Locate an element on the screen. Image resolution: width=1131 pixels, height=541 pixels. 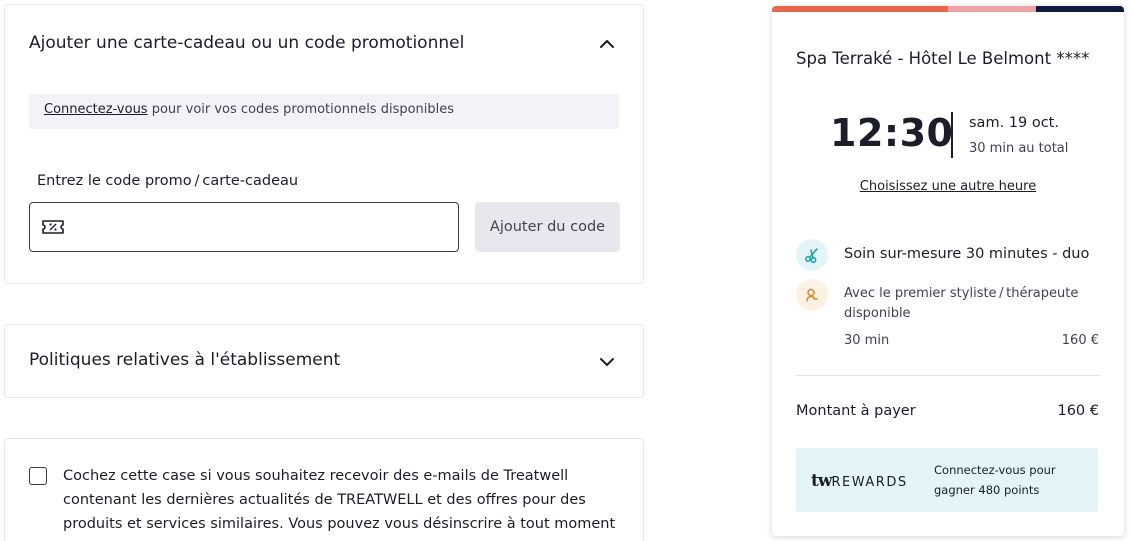
chevron-up-icon is located at coordinates (607, 44).